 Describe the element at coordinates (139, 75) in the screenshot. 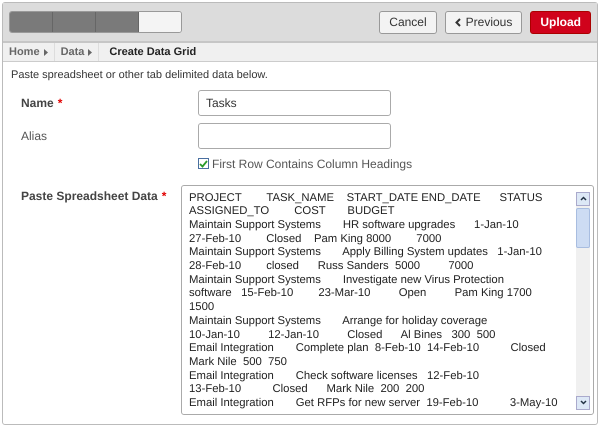

I see `instructions-text: Paste spreadsheet or other tab delimited data below.` at that location.